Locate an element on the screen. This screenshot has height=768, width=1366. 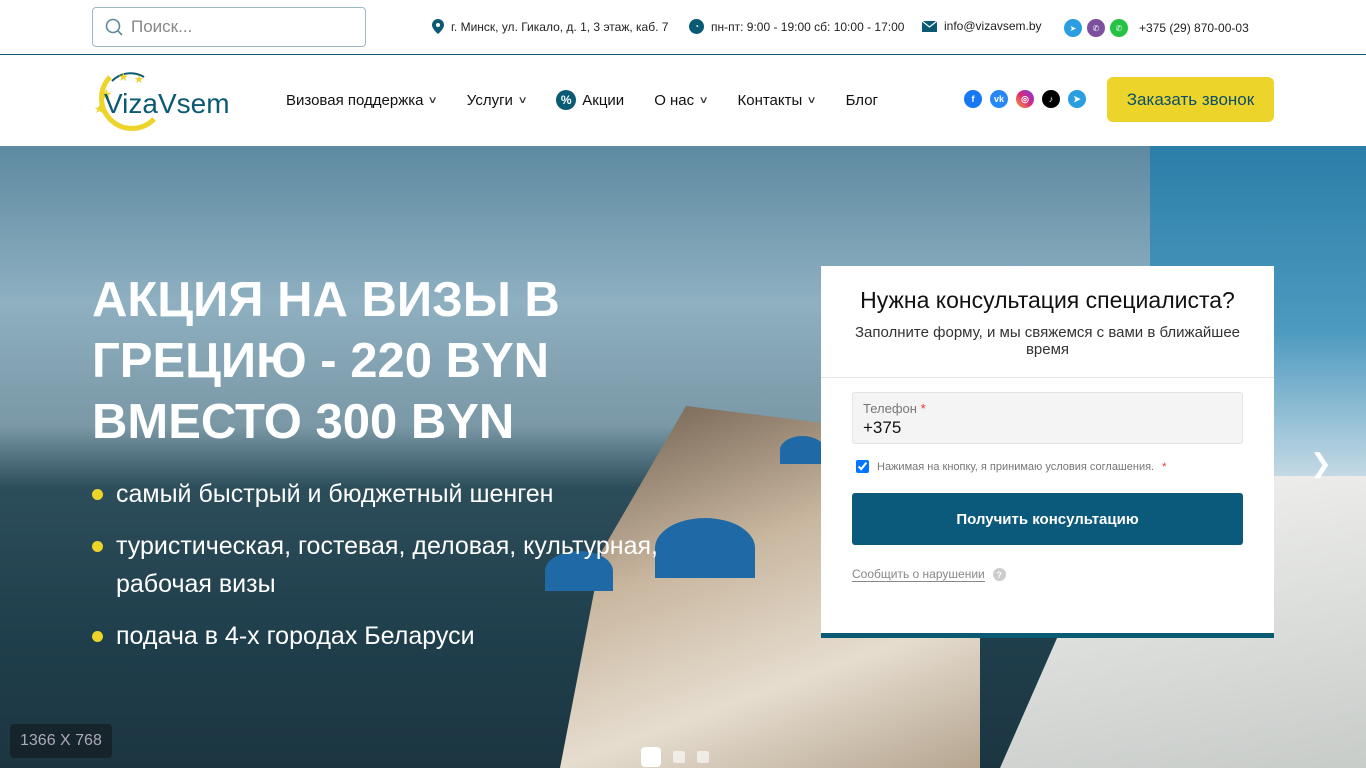
size-label: 1366 X 768 is located at coordinates (61, 741).